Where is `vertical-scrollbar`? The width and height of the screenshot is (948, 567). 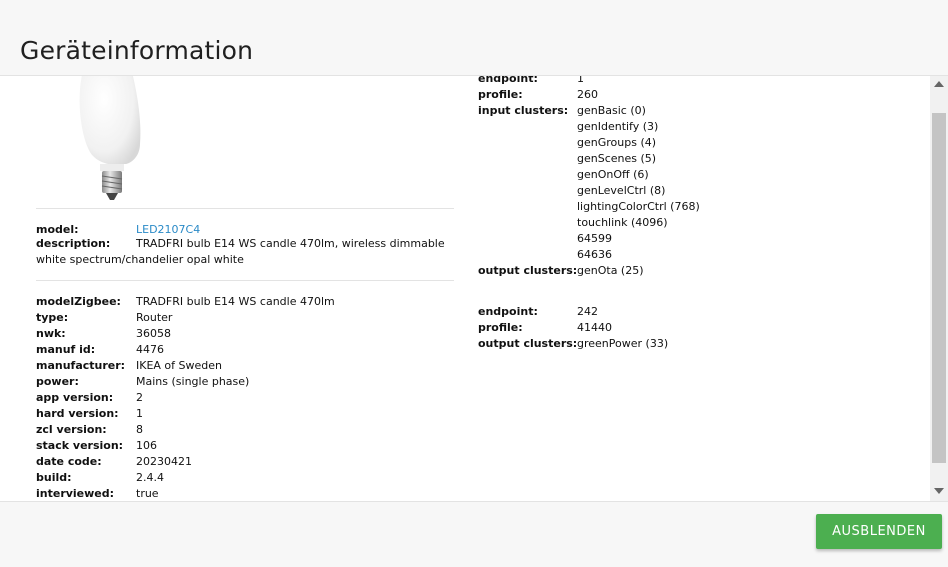
vertical-scrollbar is located at coordinates (939, 288).